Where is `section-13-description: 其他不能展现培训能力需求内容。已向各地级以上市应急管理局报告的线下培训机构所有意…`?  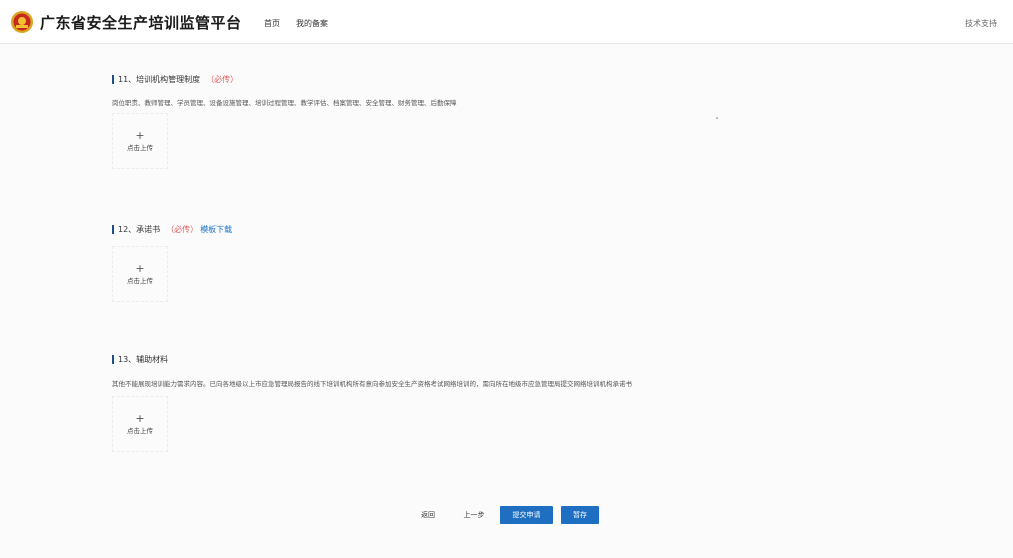
section-13-description: 其他不能展现培训能力需求内容。已向各地级以上市应急管理局报告的线下培训机构所有意… is located at coordinates (372, 384).